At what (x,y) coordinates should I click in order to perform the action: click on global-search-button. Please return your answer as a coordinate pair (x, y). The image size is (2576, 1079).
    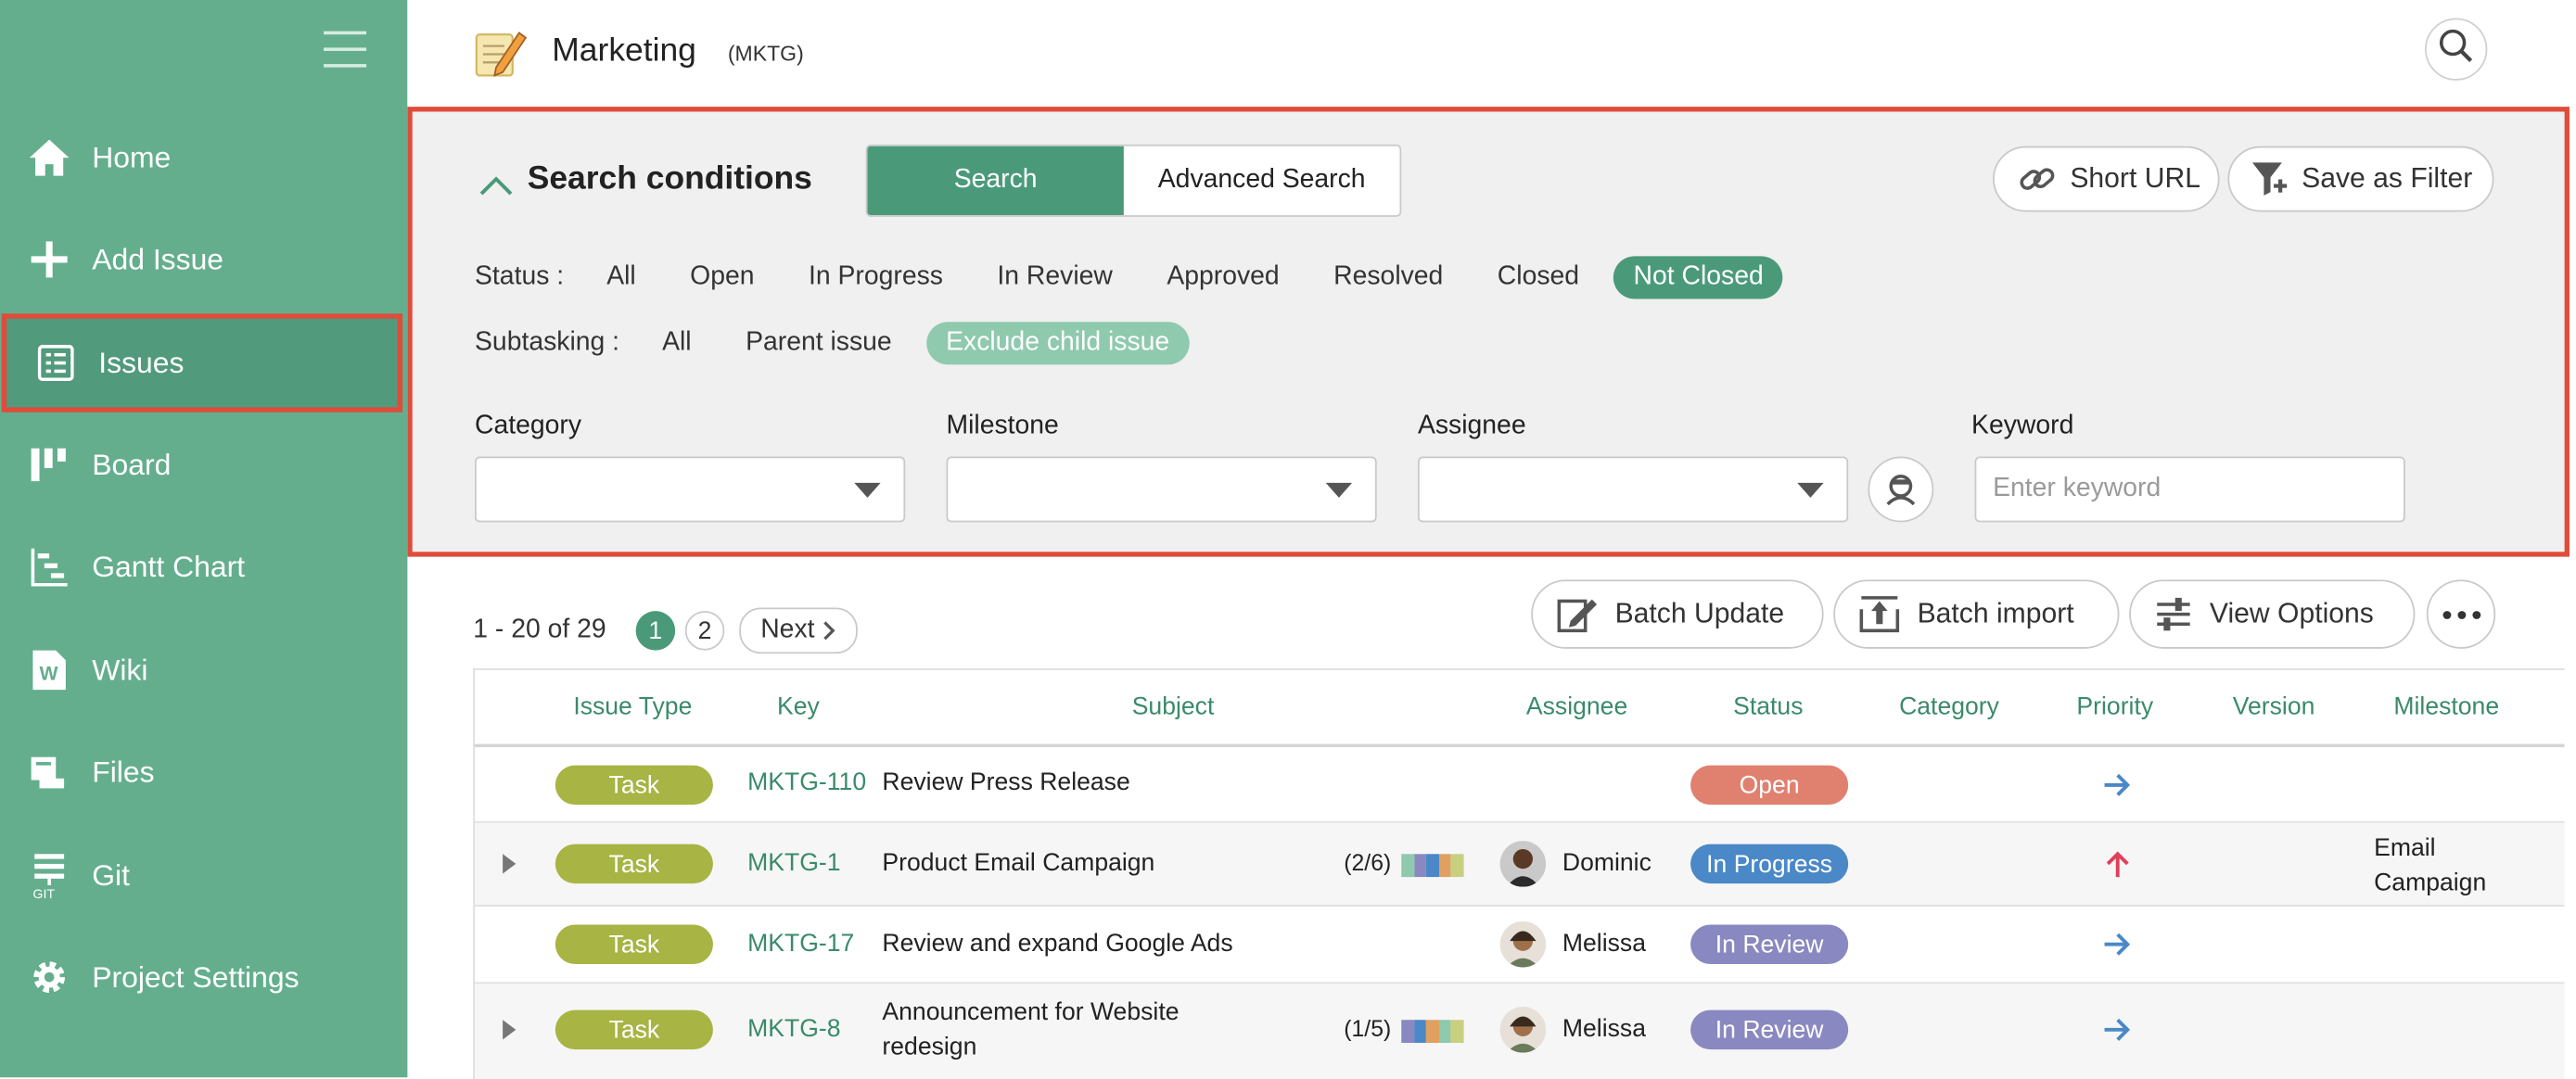
    Looking at the image, I should click on (2457, 49).